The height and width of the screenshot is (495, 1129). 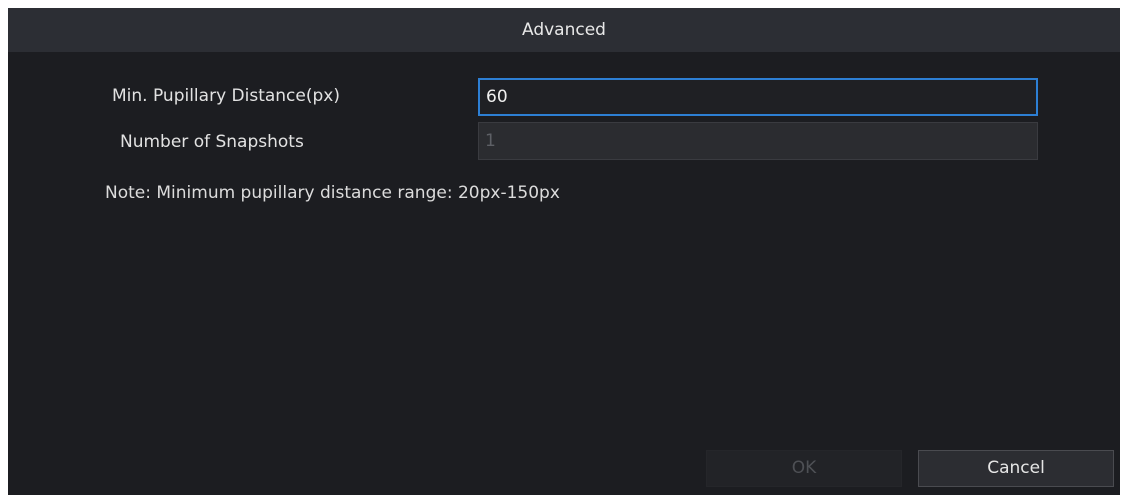 What do you see at coordinates (758, 97) in the screenshot?
I see `pupillary-distance-input: 60` at bounding box center [758, 97].